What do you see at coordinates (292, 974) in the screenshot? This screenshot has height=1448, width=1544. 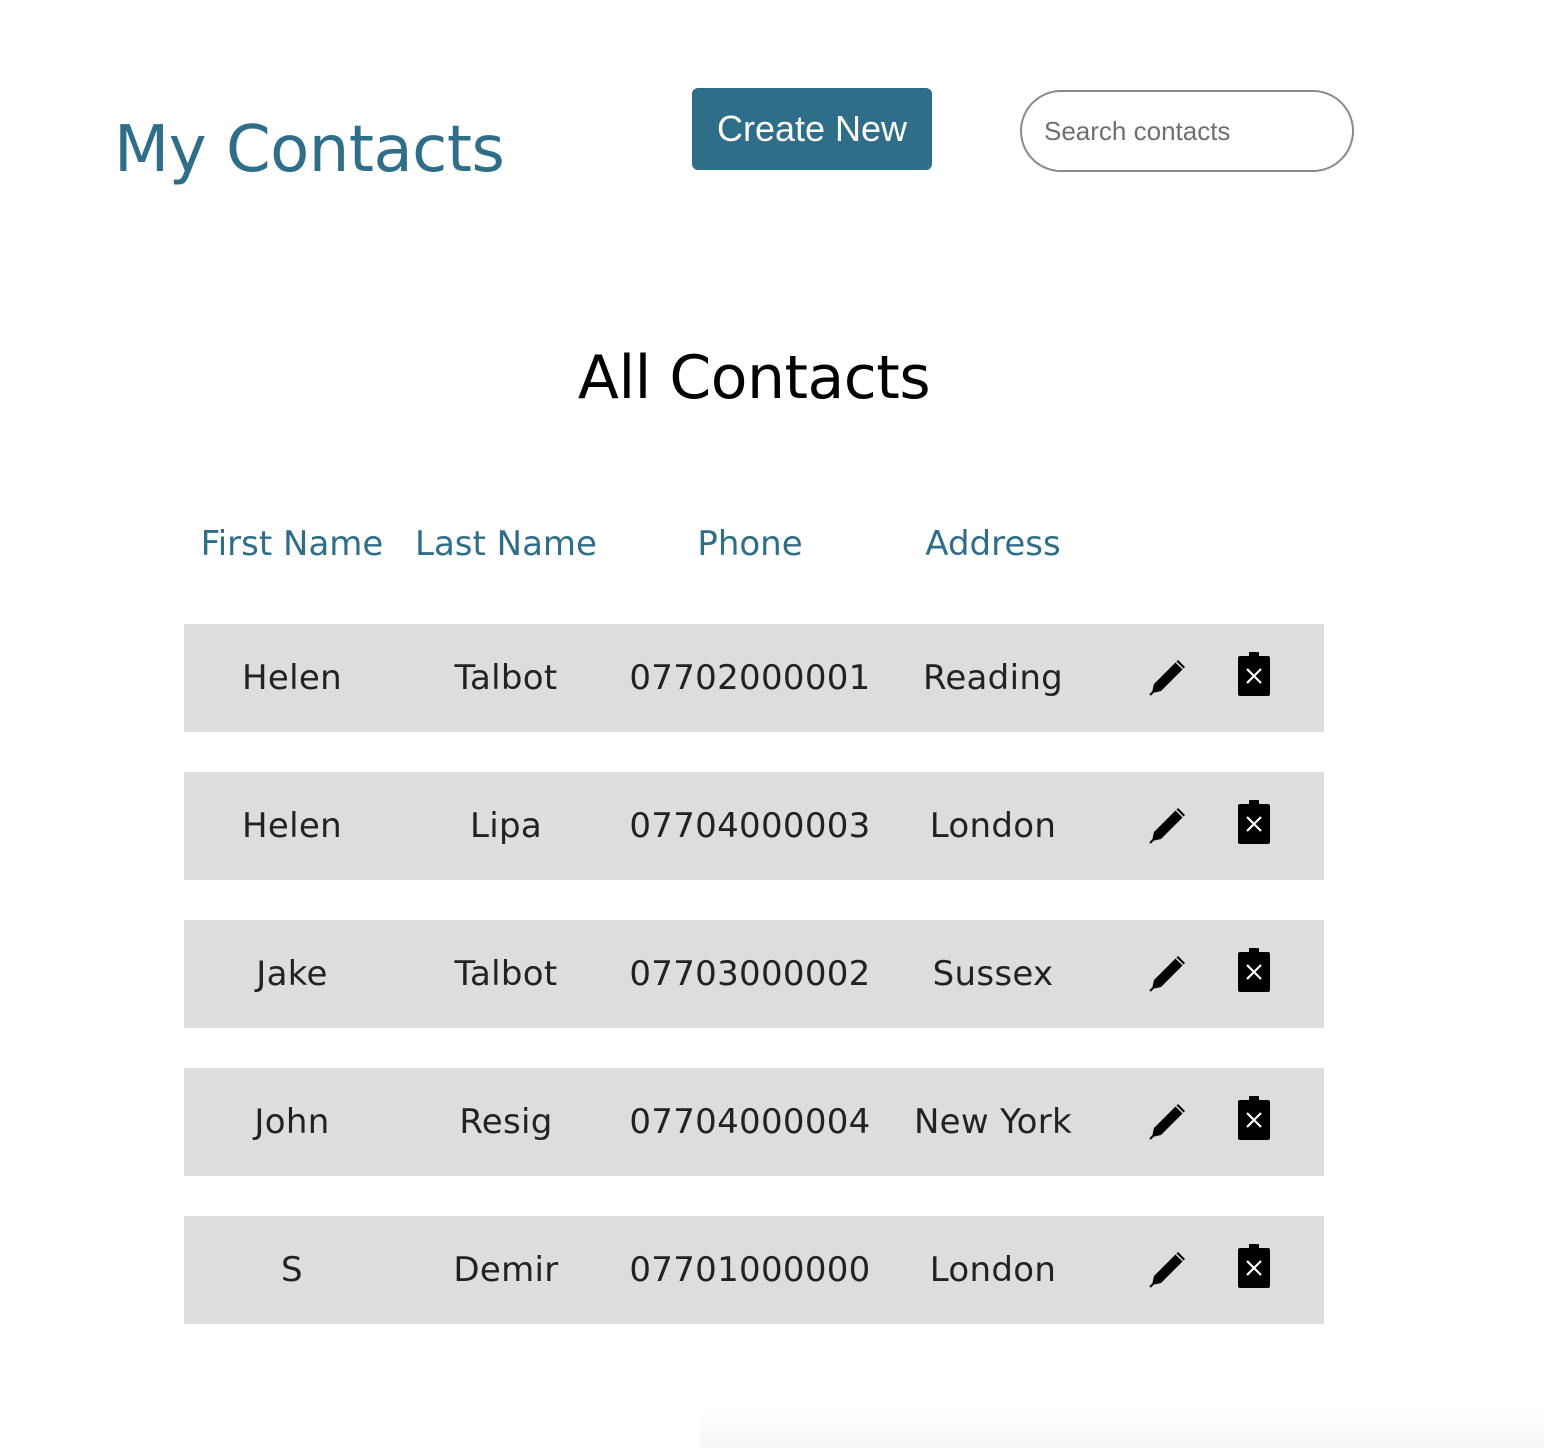 I see `first-name-cell: Jake` at bounding box center [292, 974].